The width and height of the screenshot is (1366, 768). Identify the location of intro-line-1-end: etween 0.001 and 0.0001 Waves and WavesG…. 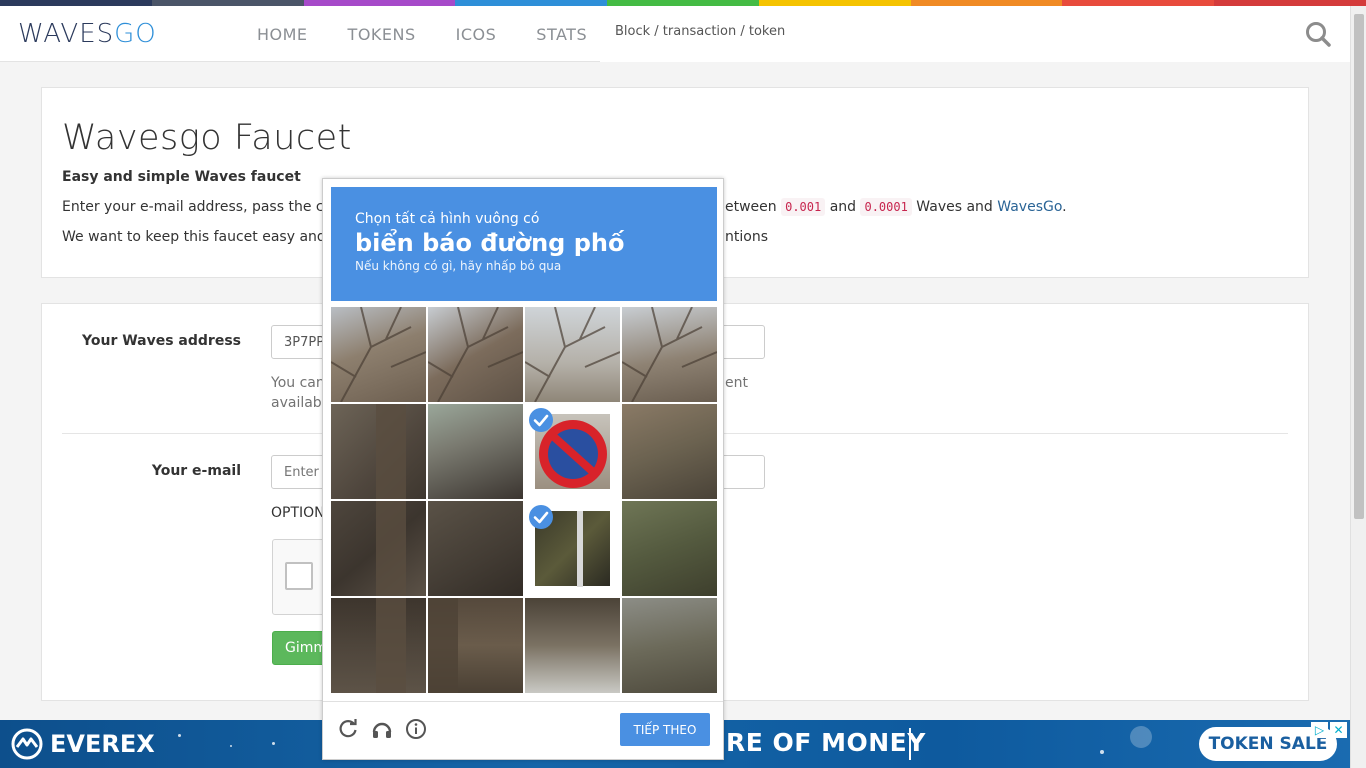
(896, 207).